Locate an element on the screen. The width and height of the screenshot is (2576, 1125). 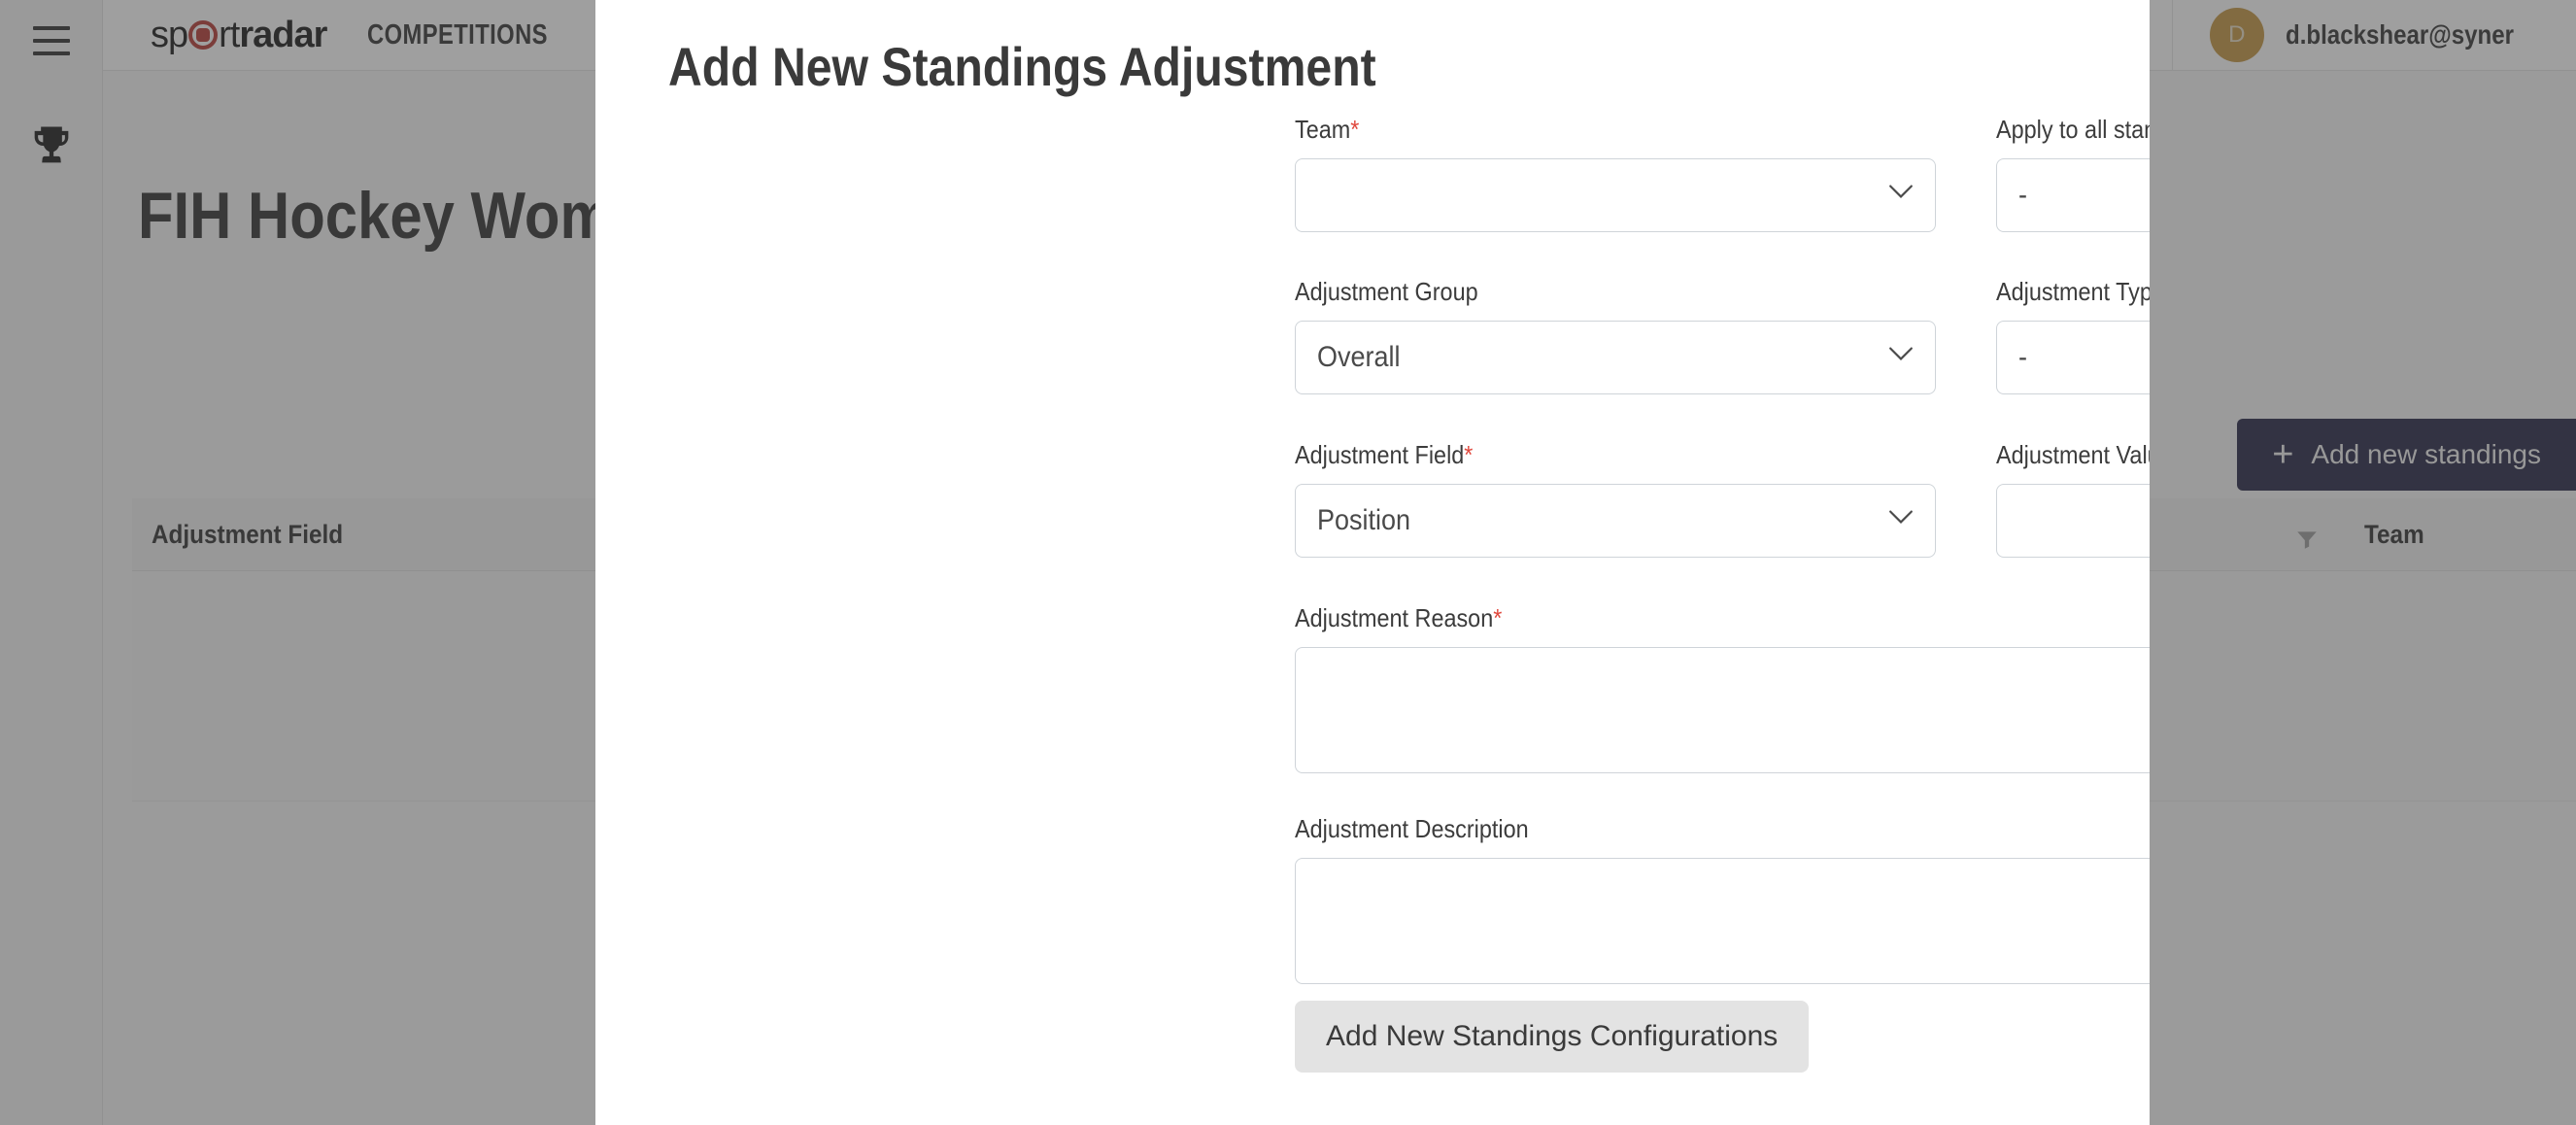
adjustment-group-value: Overall is located at coordinates (1359, 357).